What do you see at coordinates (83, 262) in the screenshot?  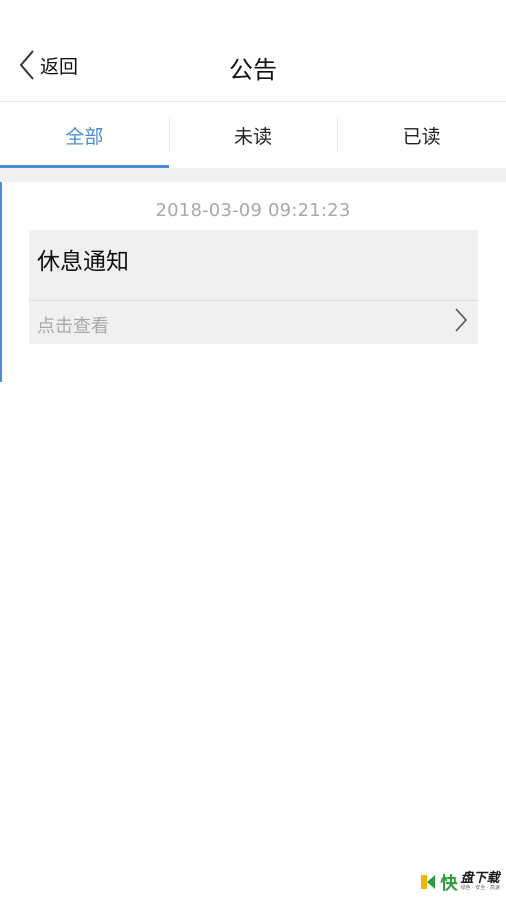 I see `notice-title: 休息通知` at bounding box center [83, 262].